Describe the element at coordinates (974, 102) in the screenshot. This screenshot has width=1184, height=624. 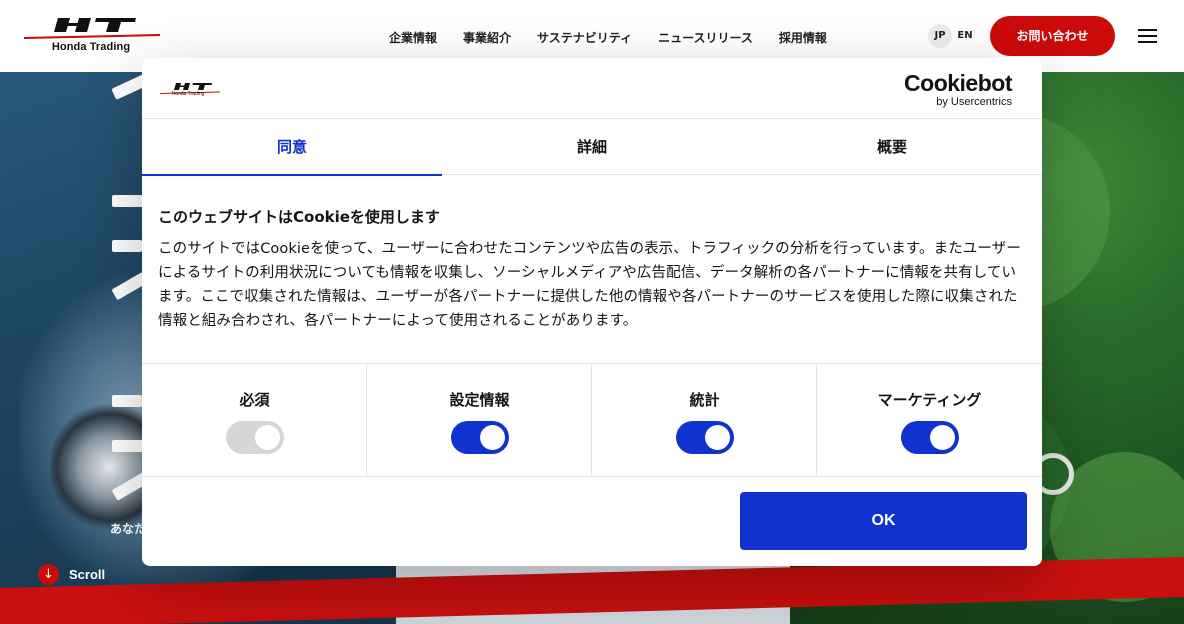
I see `cookiebot-brand-by: by Usercentrics` at that location.